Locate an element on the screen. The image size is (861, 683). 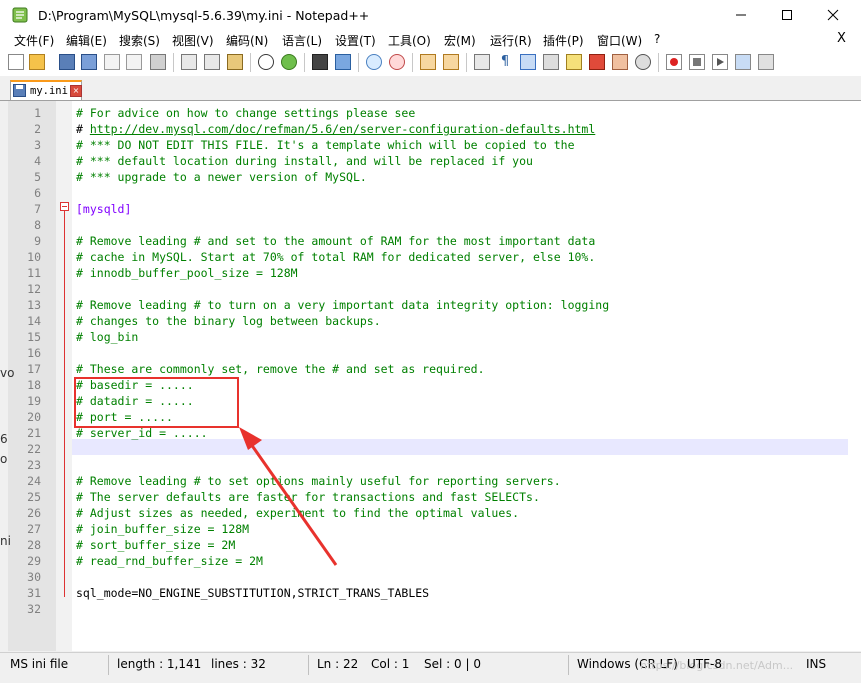
line-number: 19 is located at coordinates (34, 401).